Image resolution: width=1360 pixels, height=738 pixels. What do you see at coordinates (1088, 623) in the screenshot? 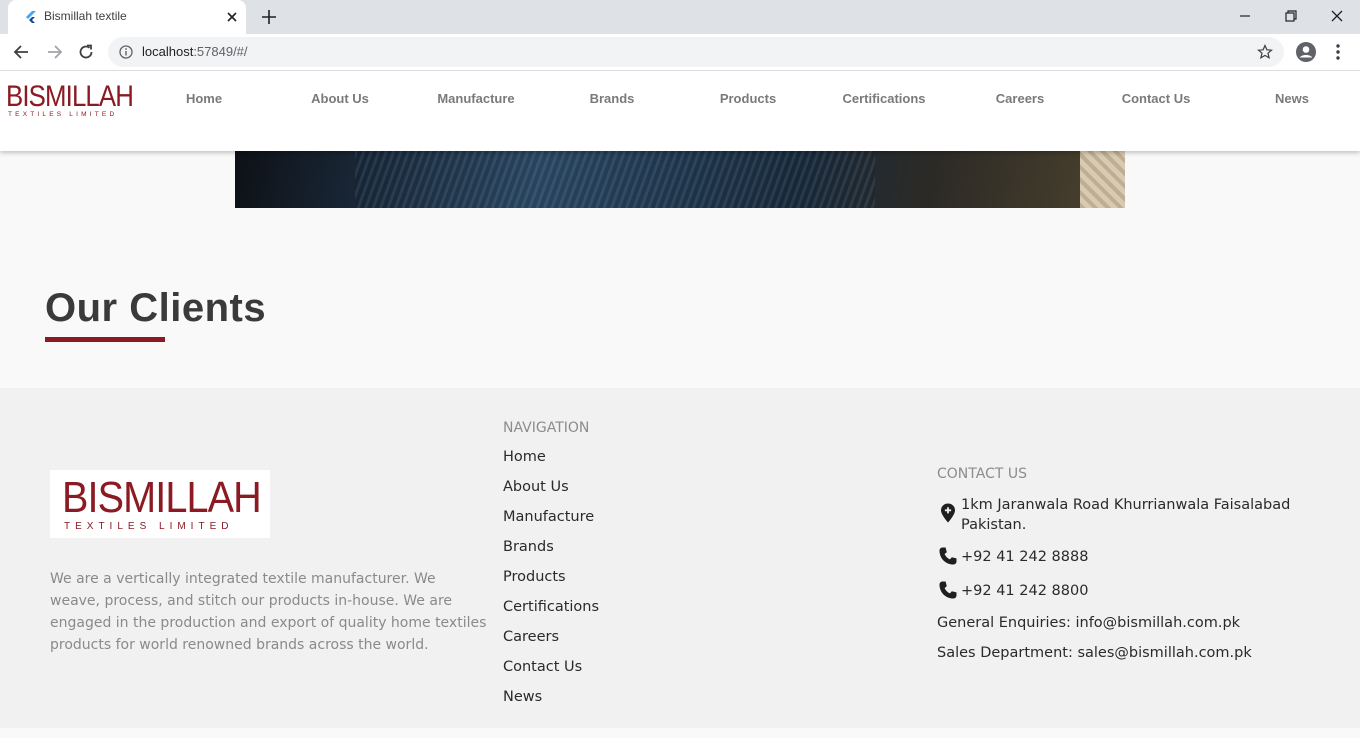
I see `contact-general-enquiries: General Enquiries: info@bismillah.com.pk` at bounding box center [1088, 623].